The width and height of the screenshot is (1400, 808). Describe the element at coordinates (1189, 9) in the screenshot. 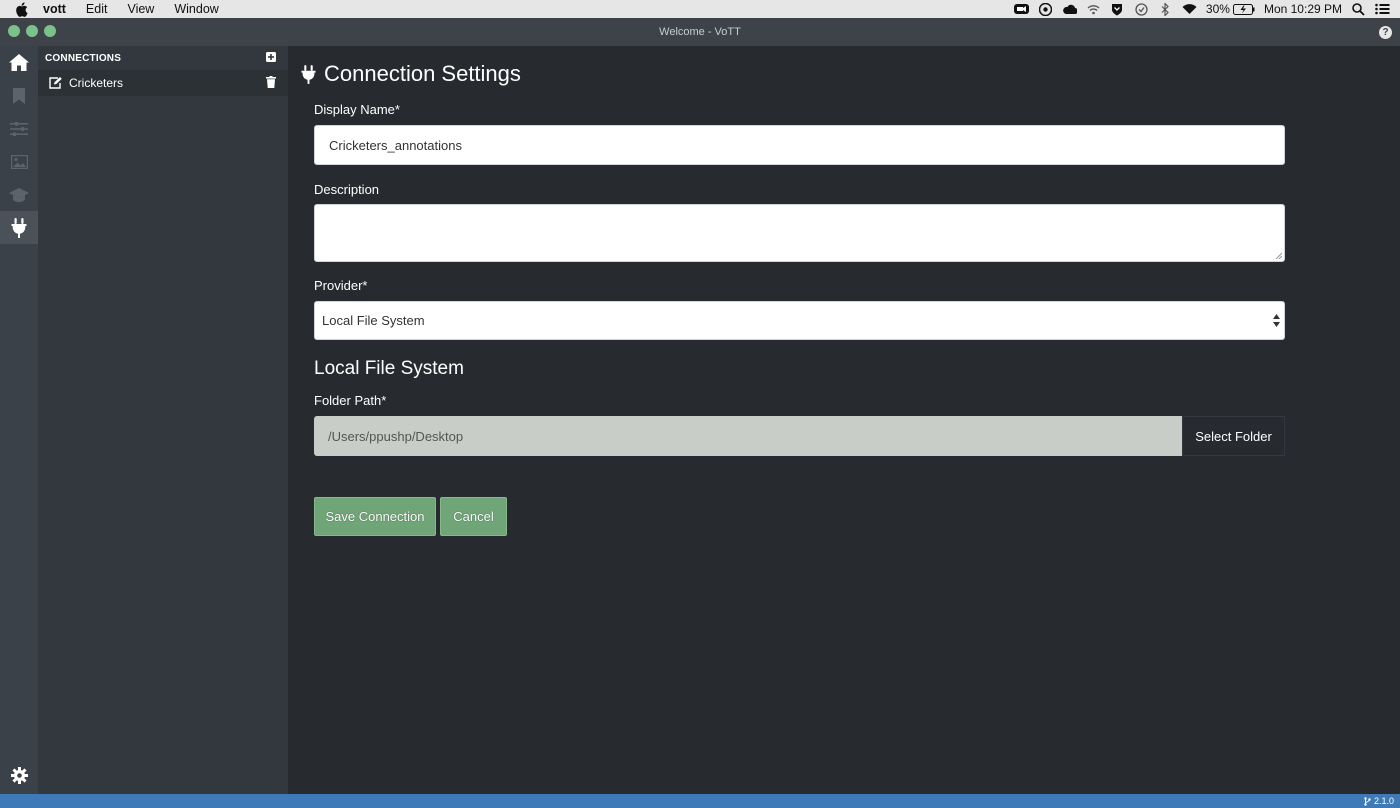

I see `wifi-icon` at that location.